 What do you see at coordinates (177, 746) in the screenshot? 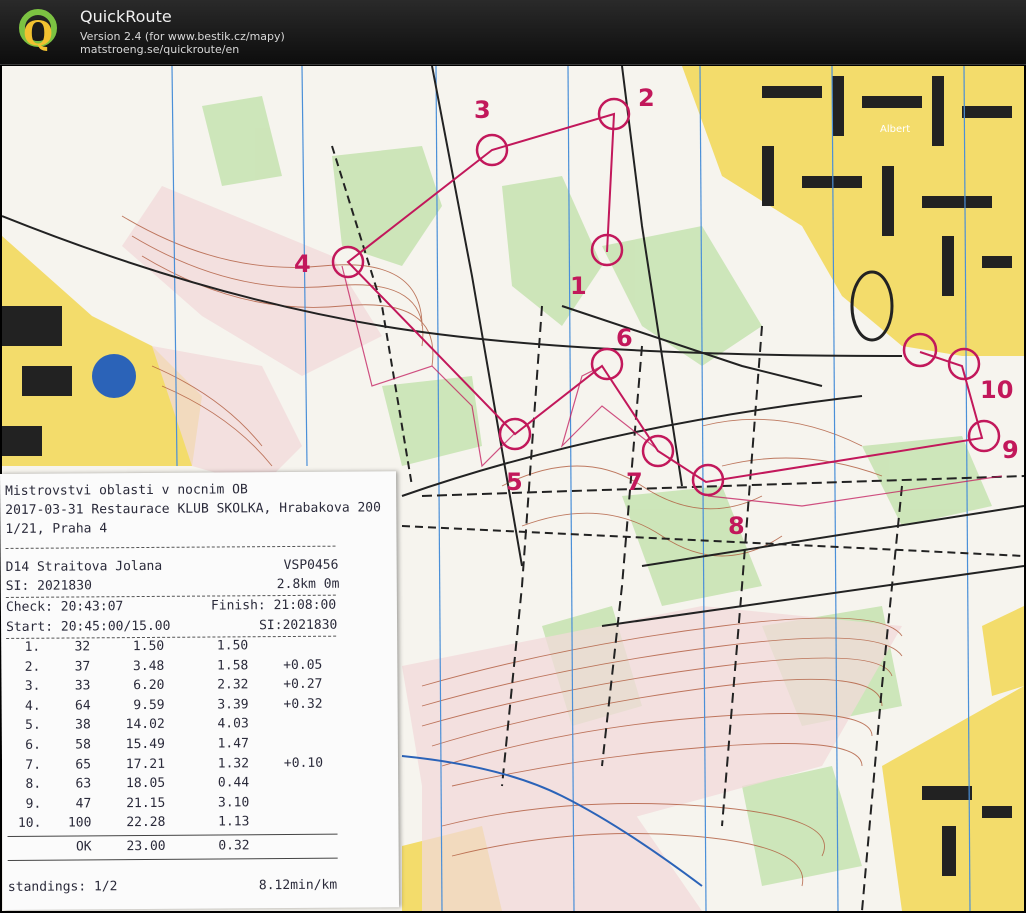
I see `split-row: 6. 58 15.49 1.47` at bounding box center [177, 746].